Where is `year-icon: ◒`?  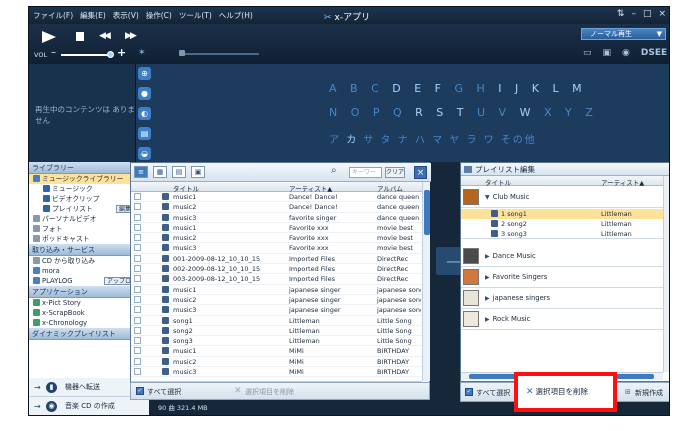 year-icon: ◒ is located at coordinates (144, 153).